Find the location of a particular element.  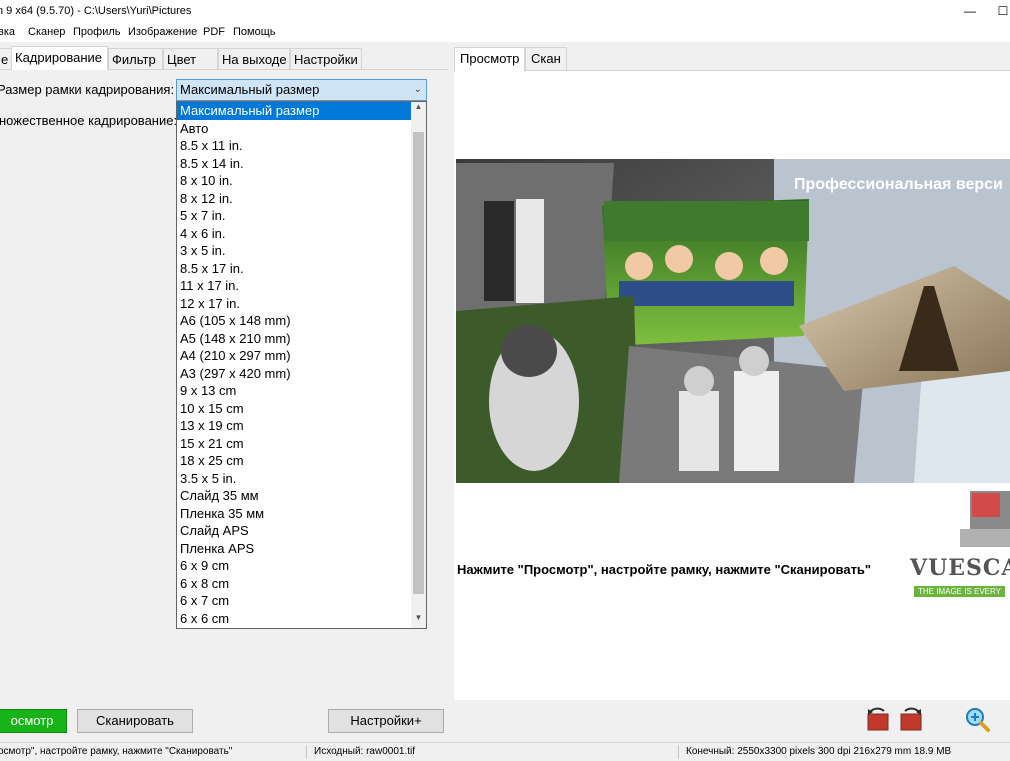

crop-size-option: Авто is located at coordinates (301, 129).